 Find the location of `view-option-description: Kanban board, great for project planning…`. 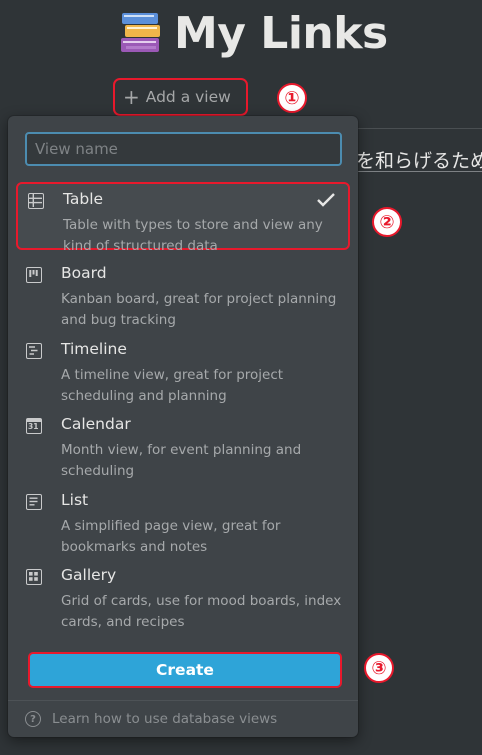

view-option-description: Kanban board, great for project planning… is located at coordinates (199, 309).